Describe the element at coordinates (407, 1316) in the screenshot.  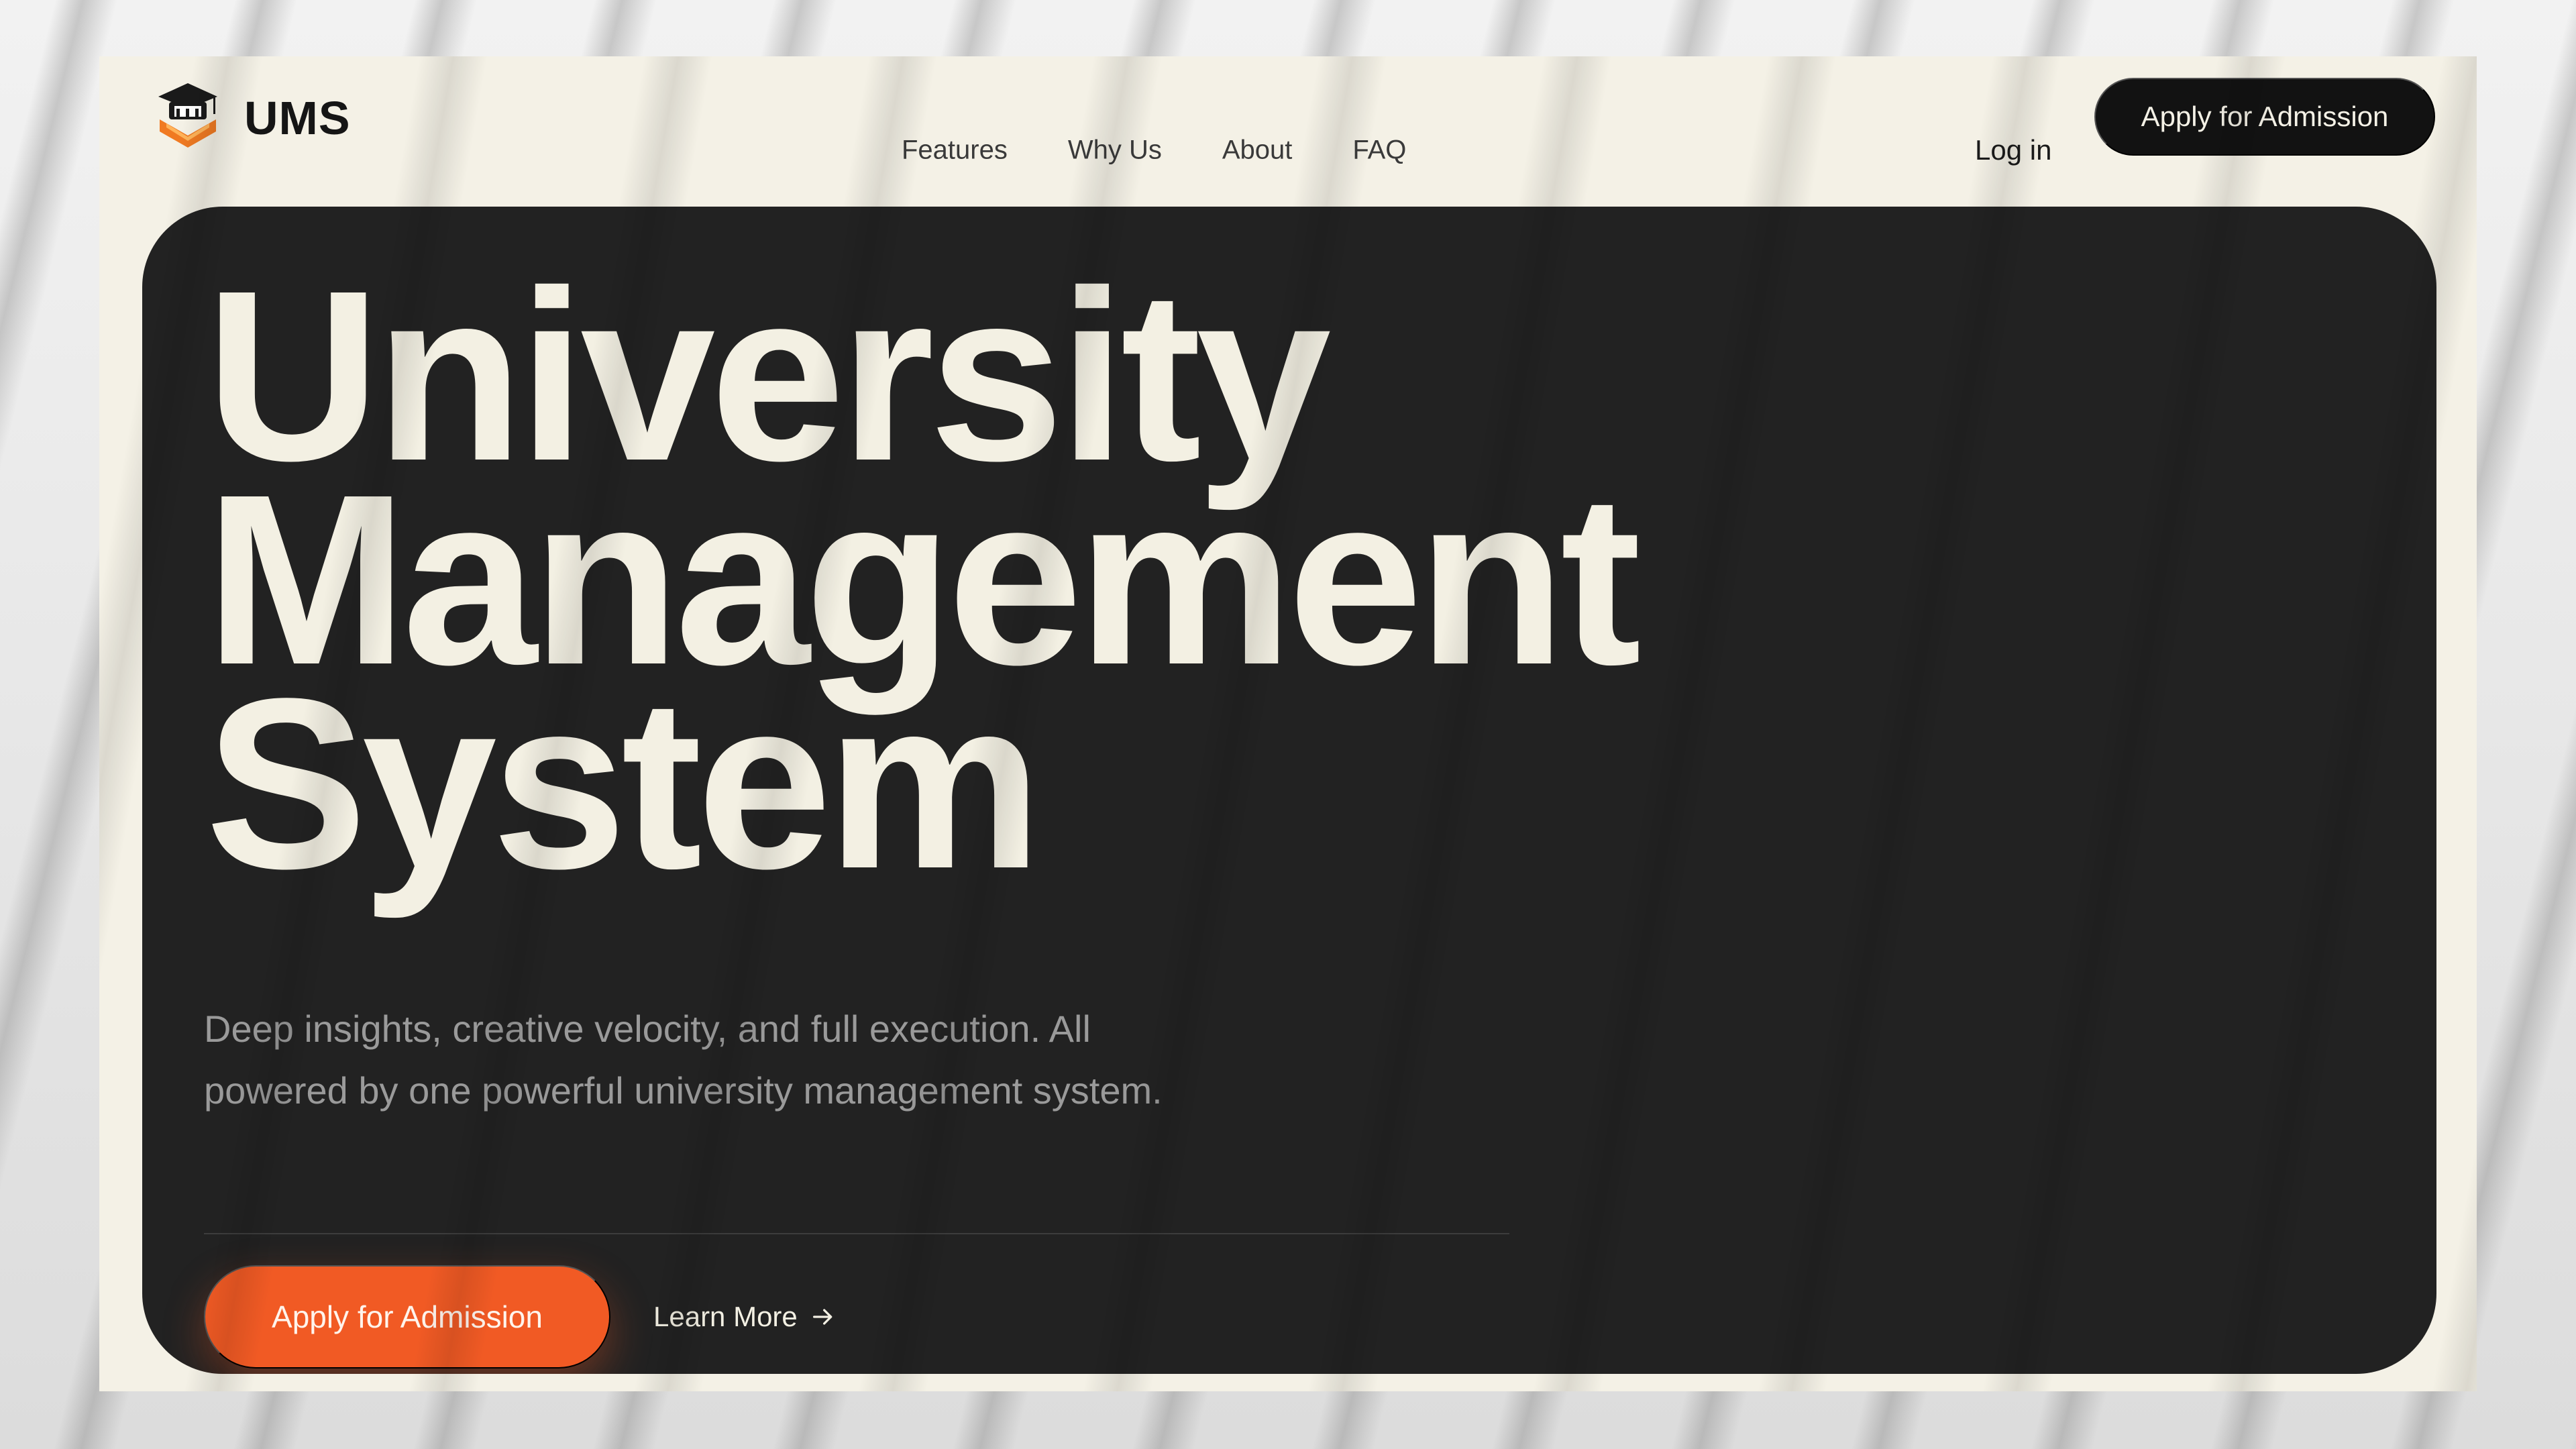
I see `hero-apply-button: Apply for Admission` at that location.